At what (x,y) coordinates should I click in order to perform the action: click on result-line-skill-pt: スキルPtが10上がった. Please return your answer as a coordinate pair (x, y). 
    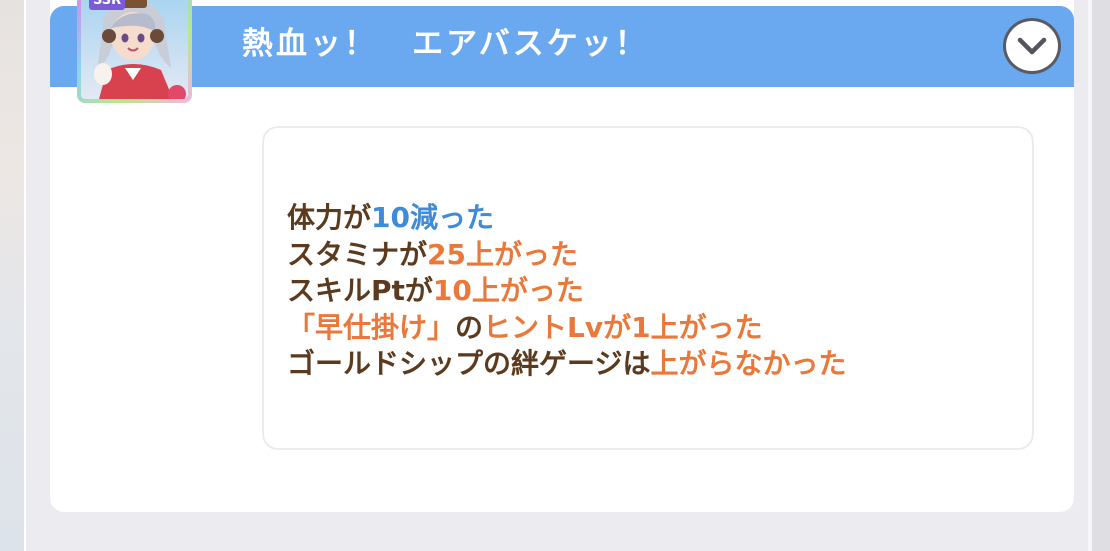
    Looking at the image, I should click on (566, 291).